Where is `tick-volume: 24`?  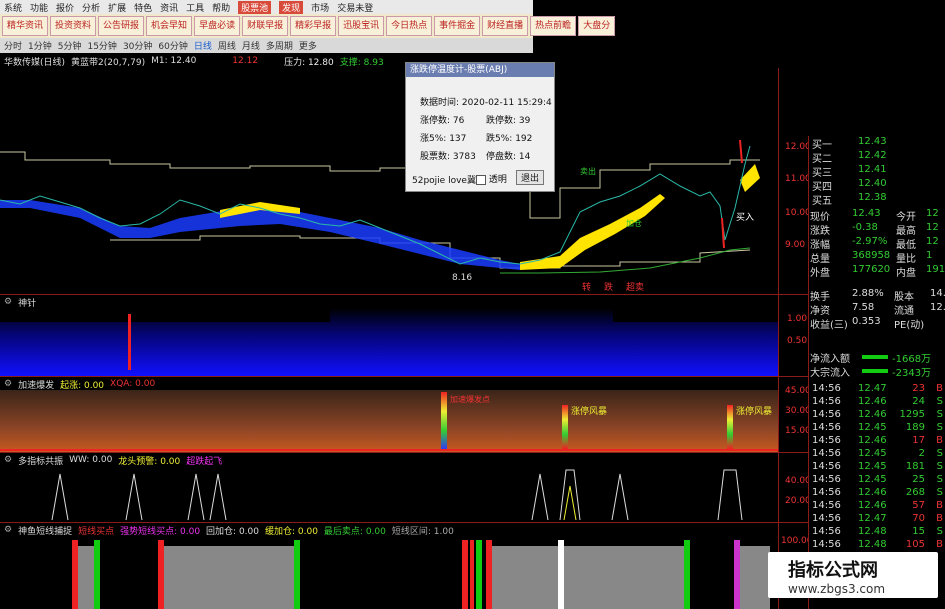
tick-volume: 24 is located at coordinates (918, 401).